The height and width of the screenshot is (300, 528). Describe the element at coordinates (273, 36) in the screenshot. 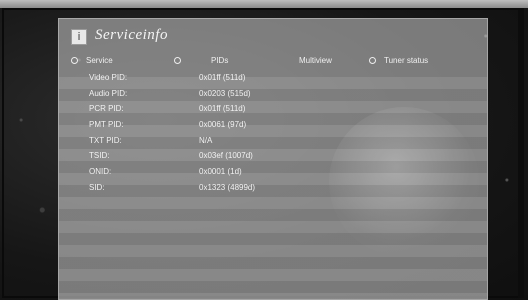

I see `title-bar: i Serviceinfo` at that location.